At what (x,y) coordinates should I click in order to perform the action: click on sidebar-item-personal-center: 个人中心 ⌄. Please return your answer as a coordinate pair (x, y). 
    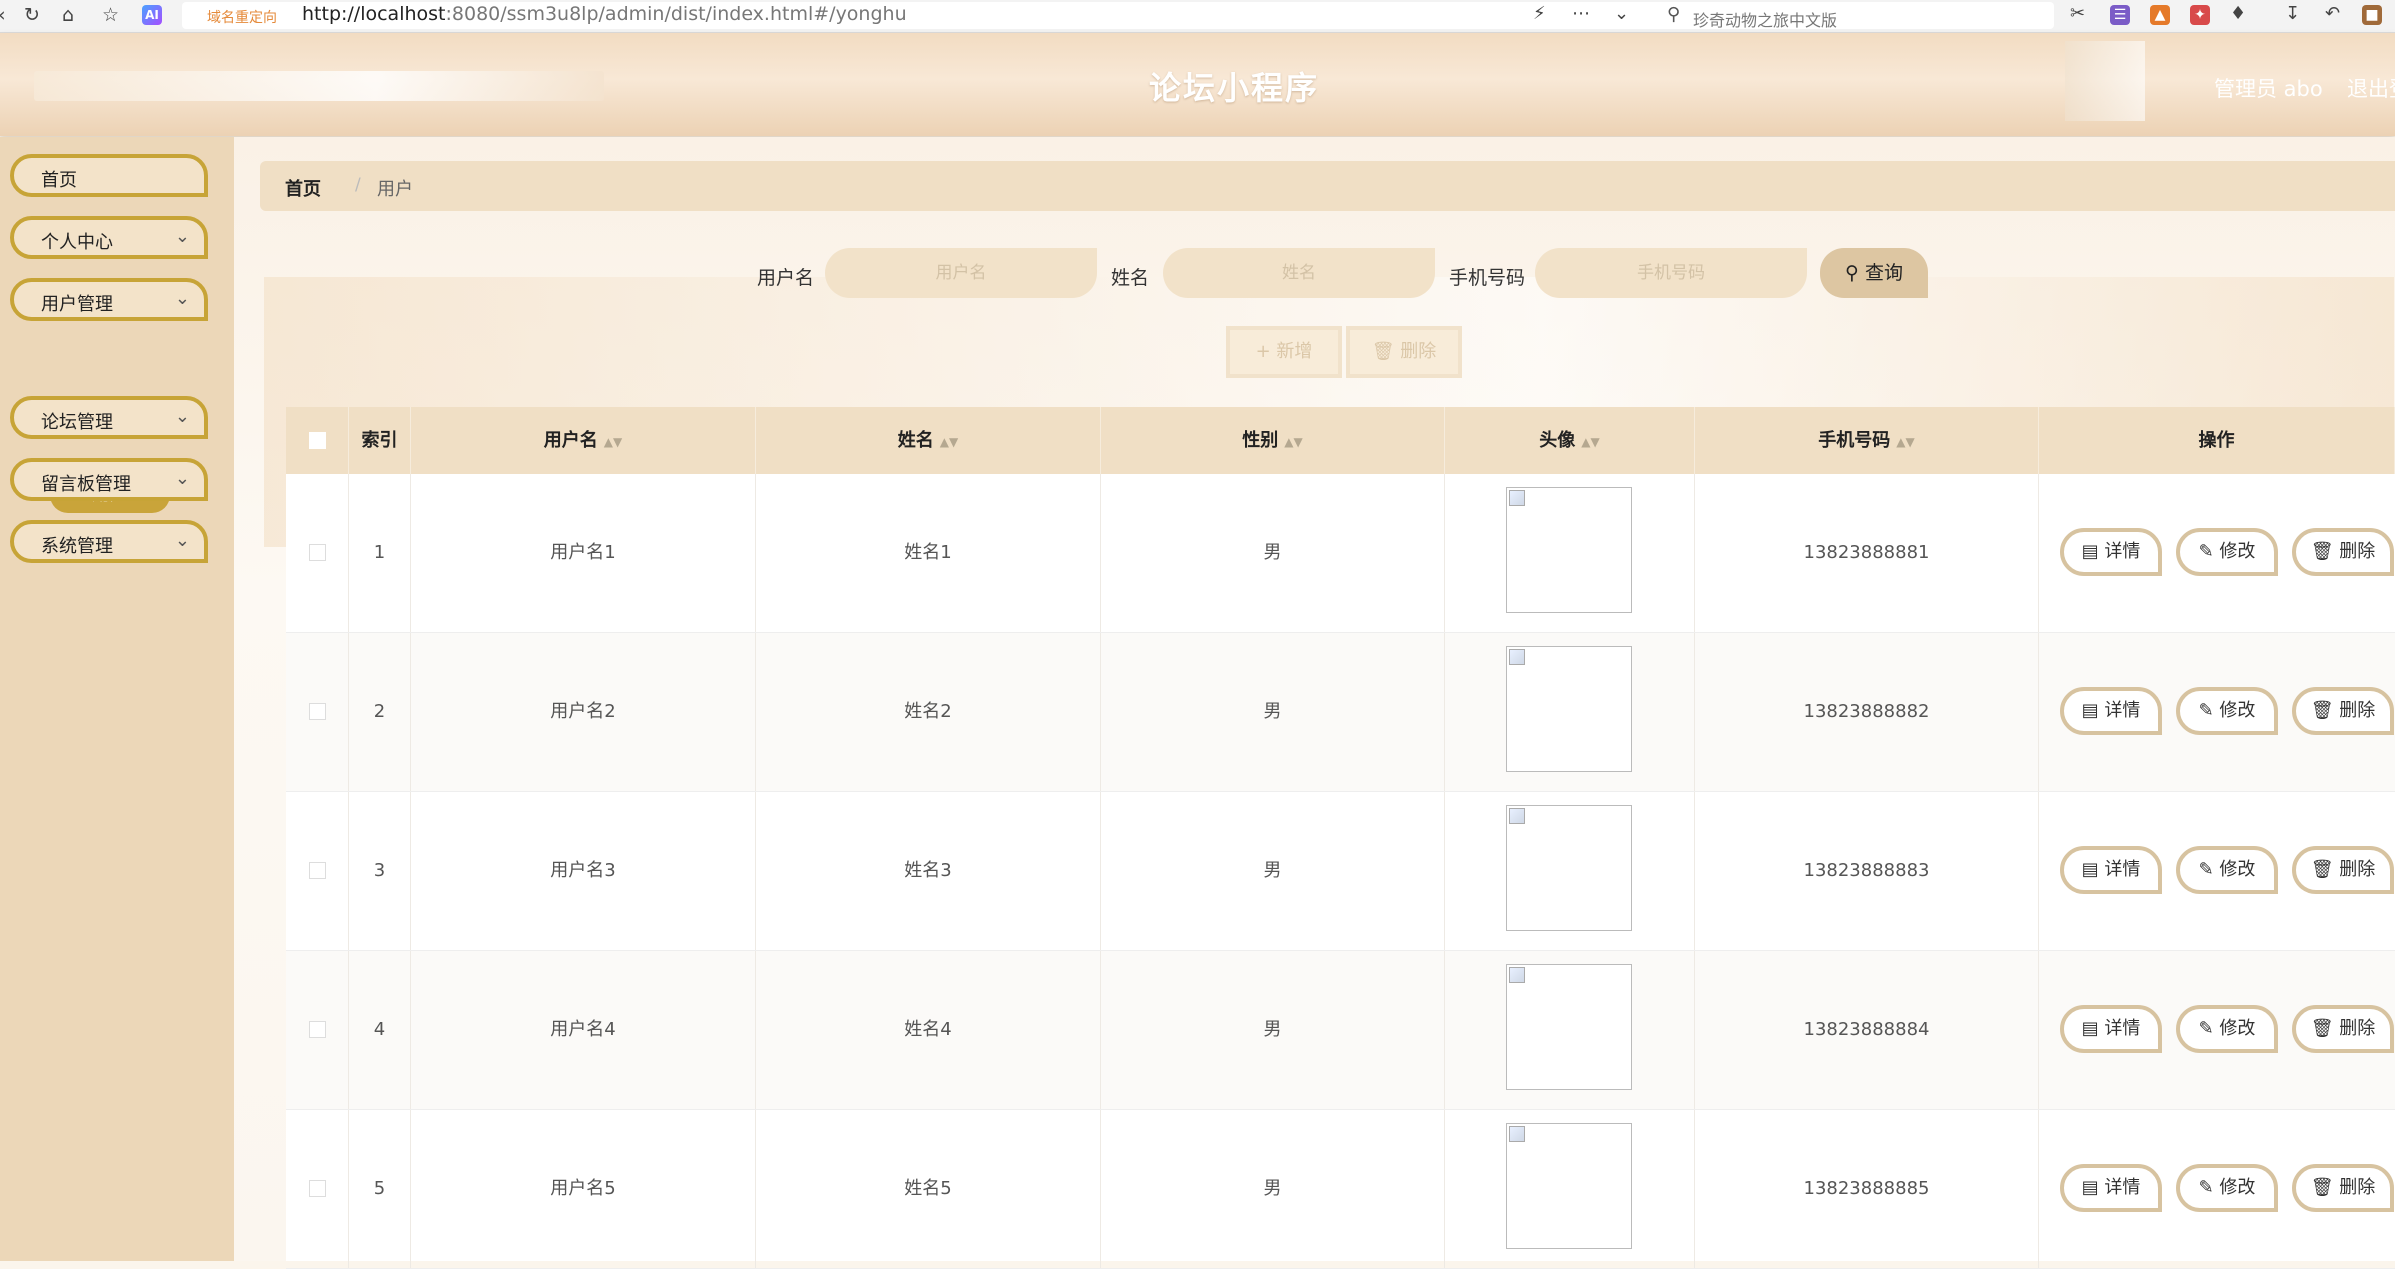
    Looking at the image, I should click on (109, 237).